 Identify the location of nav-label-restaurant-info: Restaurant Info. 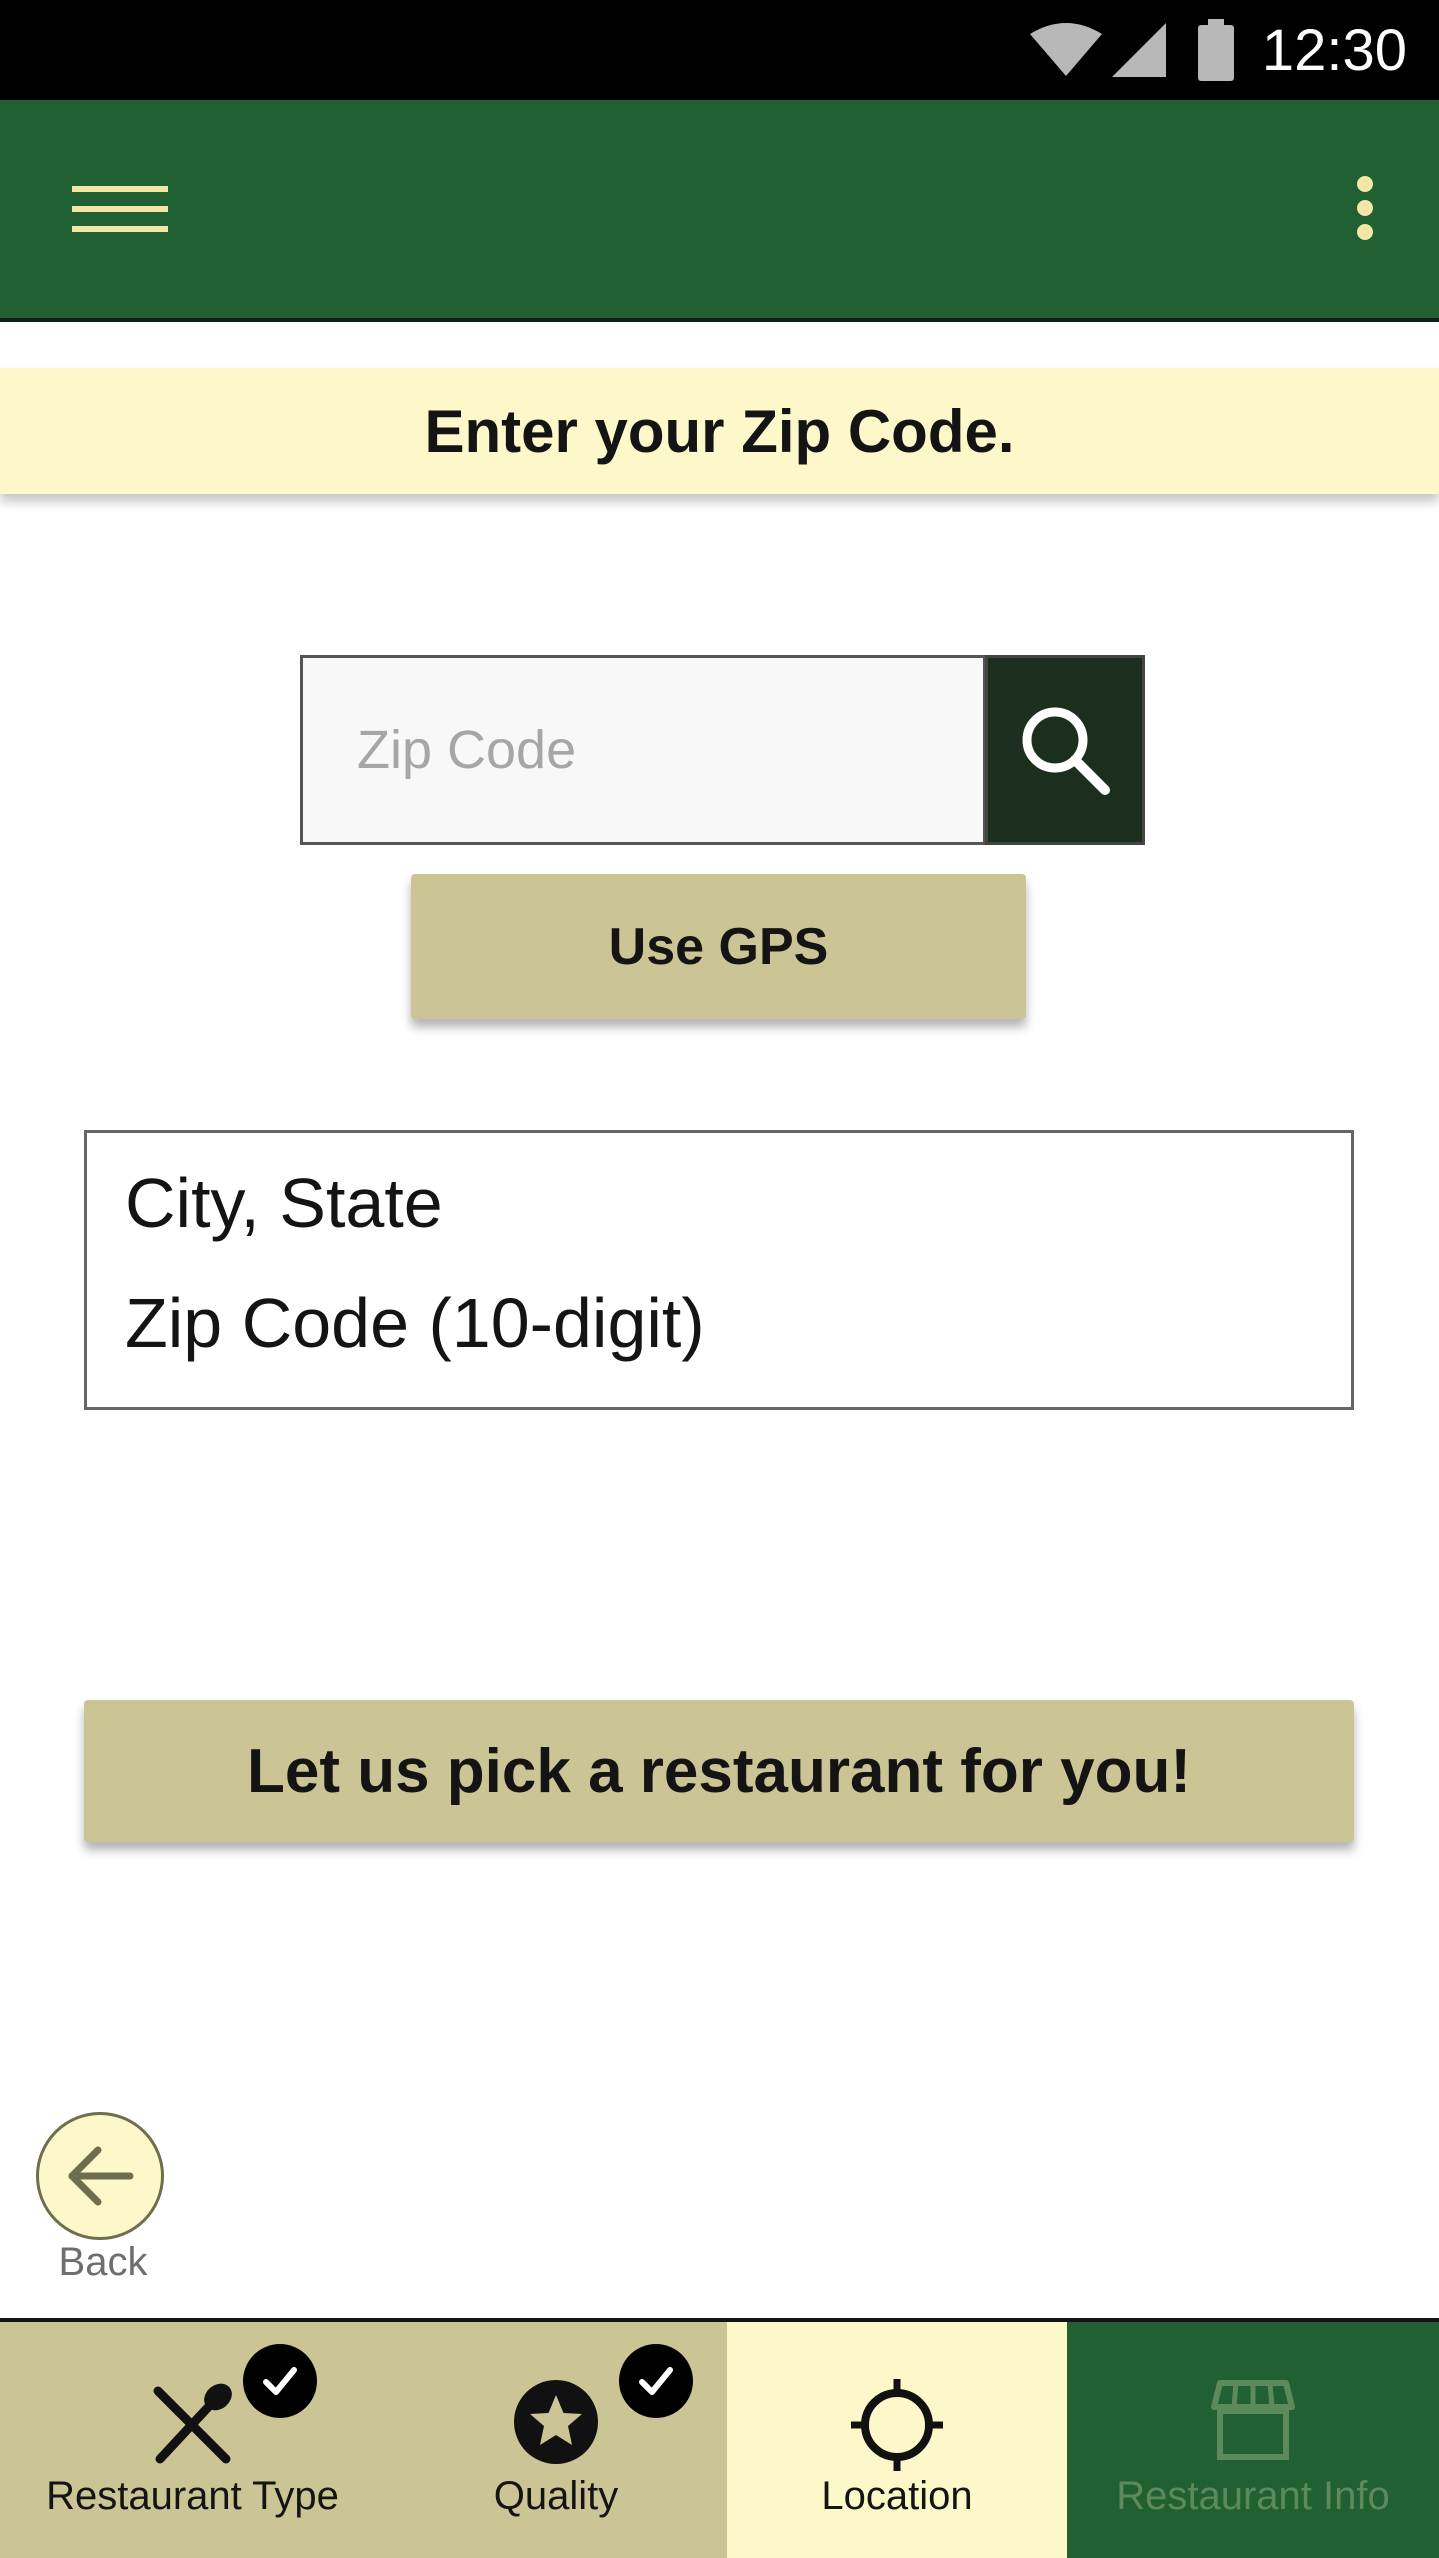
(1253, 2496).